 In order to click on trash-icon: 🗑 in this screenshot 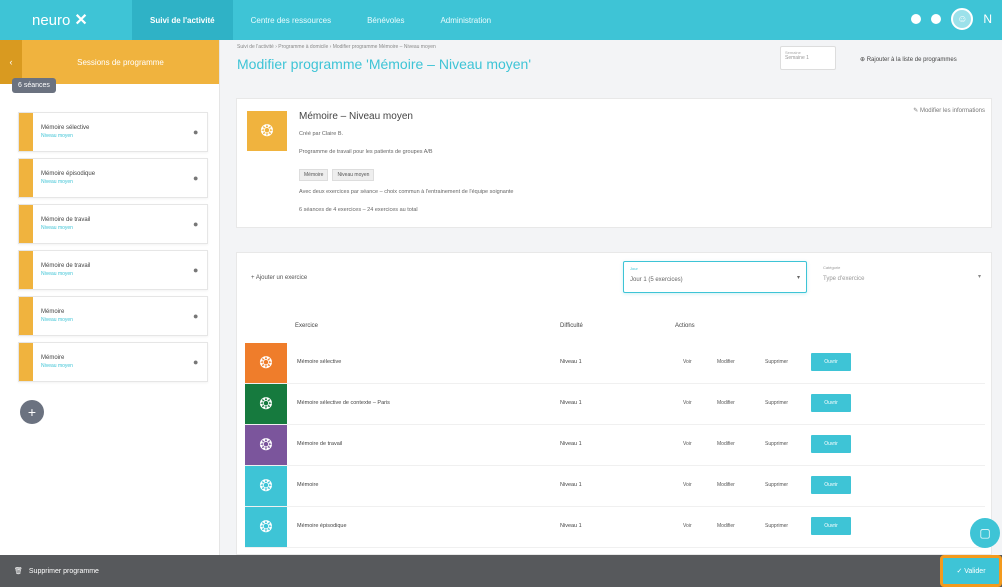, I will do `click(18, 571)`.